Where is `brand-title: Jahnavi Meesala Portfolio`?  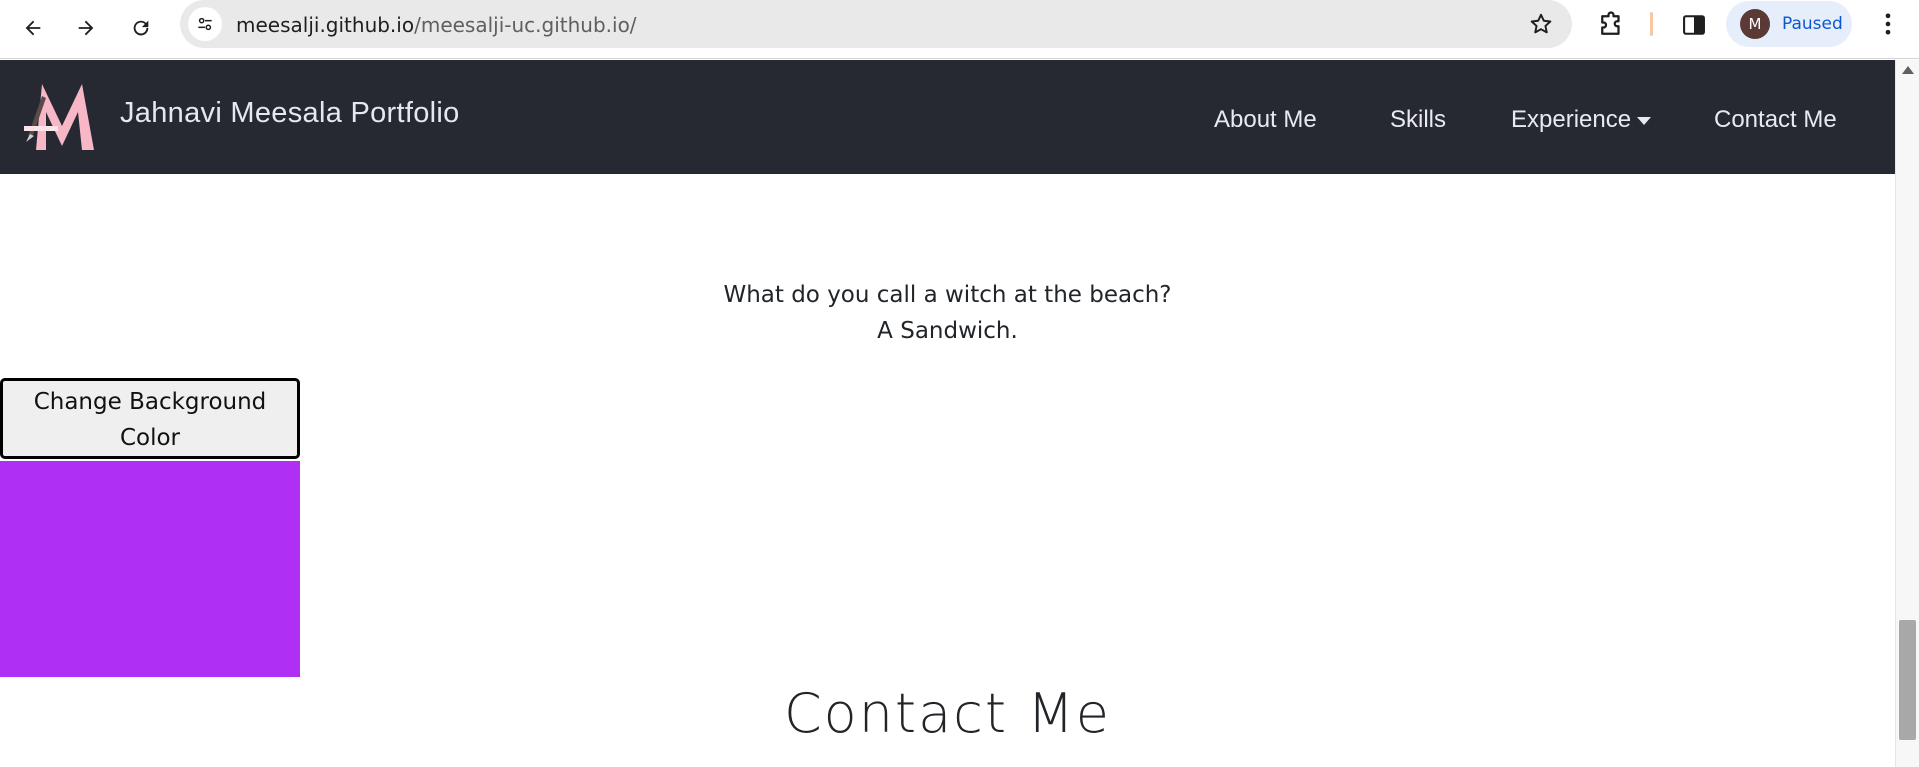 brand-title: Jahnavi Meesala Portfolio is located at coordinates (290, 113).